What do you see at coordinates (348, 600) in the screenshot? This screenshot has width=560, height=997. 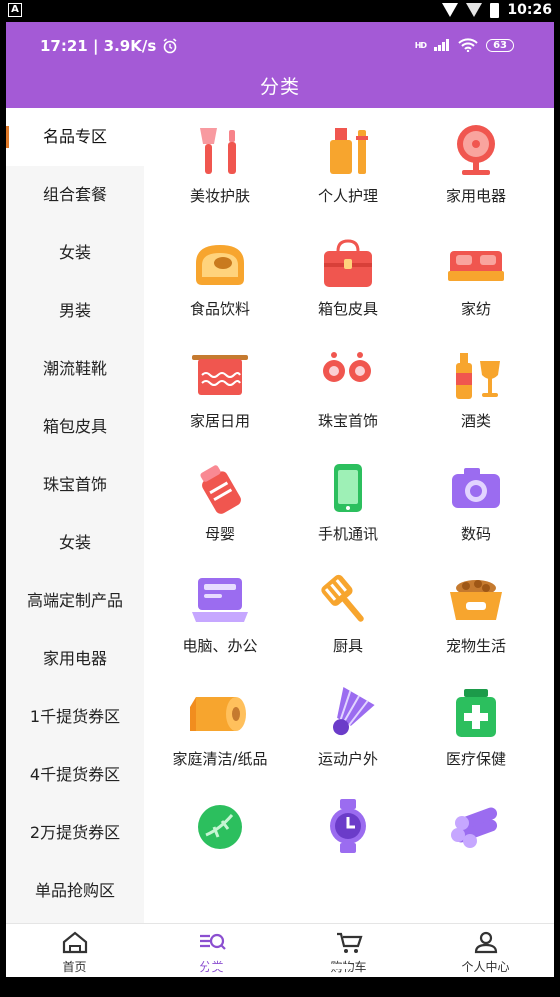 I see `spatula-icon` at bounding box center [348, 600].